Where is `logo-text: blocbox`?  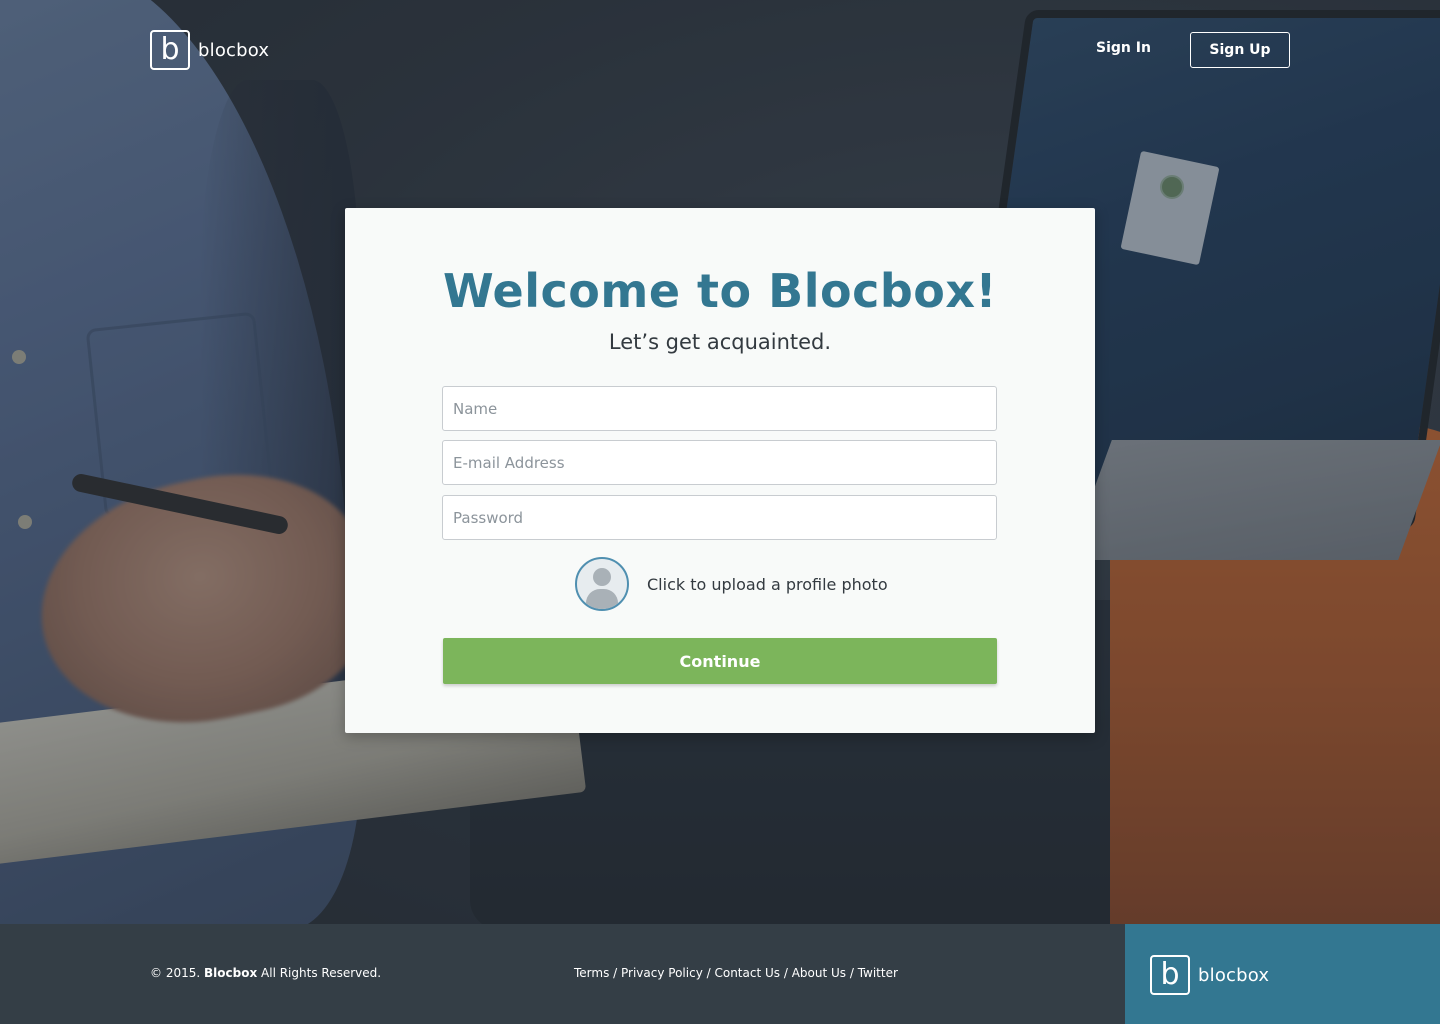 logo-text: blocbox is located at coordinates (234, 50).